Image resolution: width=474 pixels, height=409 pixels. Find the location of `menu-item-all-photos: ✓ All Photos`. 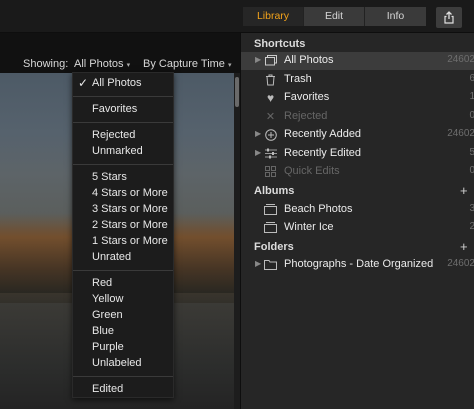

menu-item-all-photos: ✓ All Photos is located at coordinates (123, 83).